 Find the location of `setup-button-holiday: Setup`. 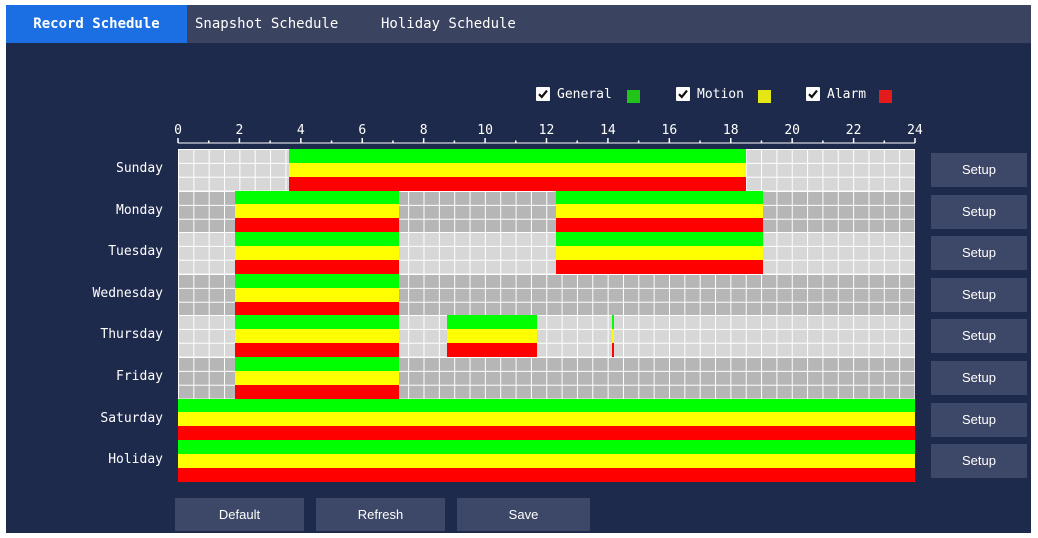

setup-button-holiday: Setup is located at coordinates (979, 461).